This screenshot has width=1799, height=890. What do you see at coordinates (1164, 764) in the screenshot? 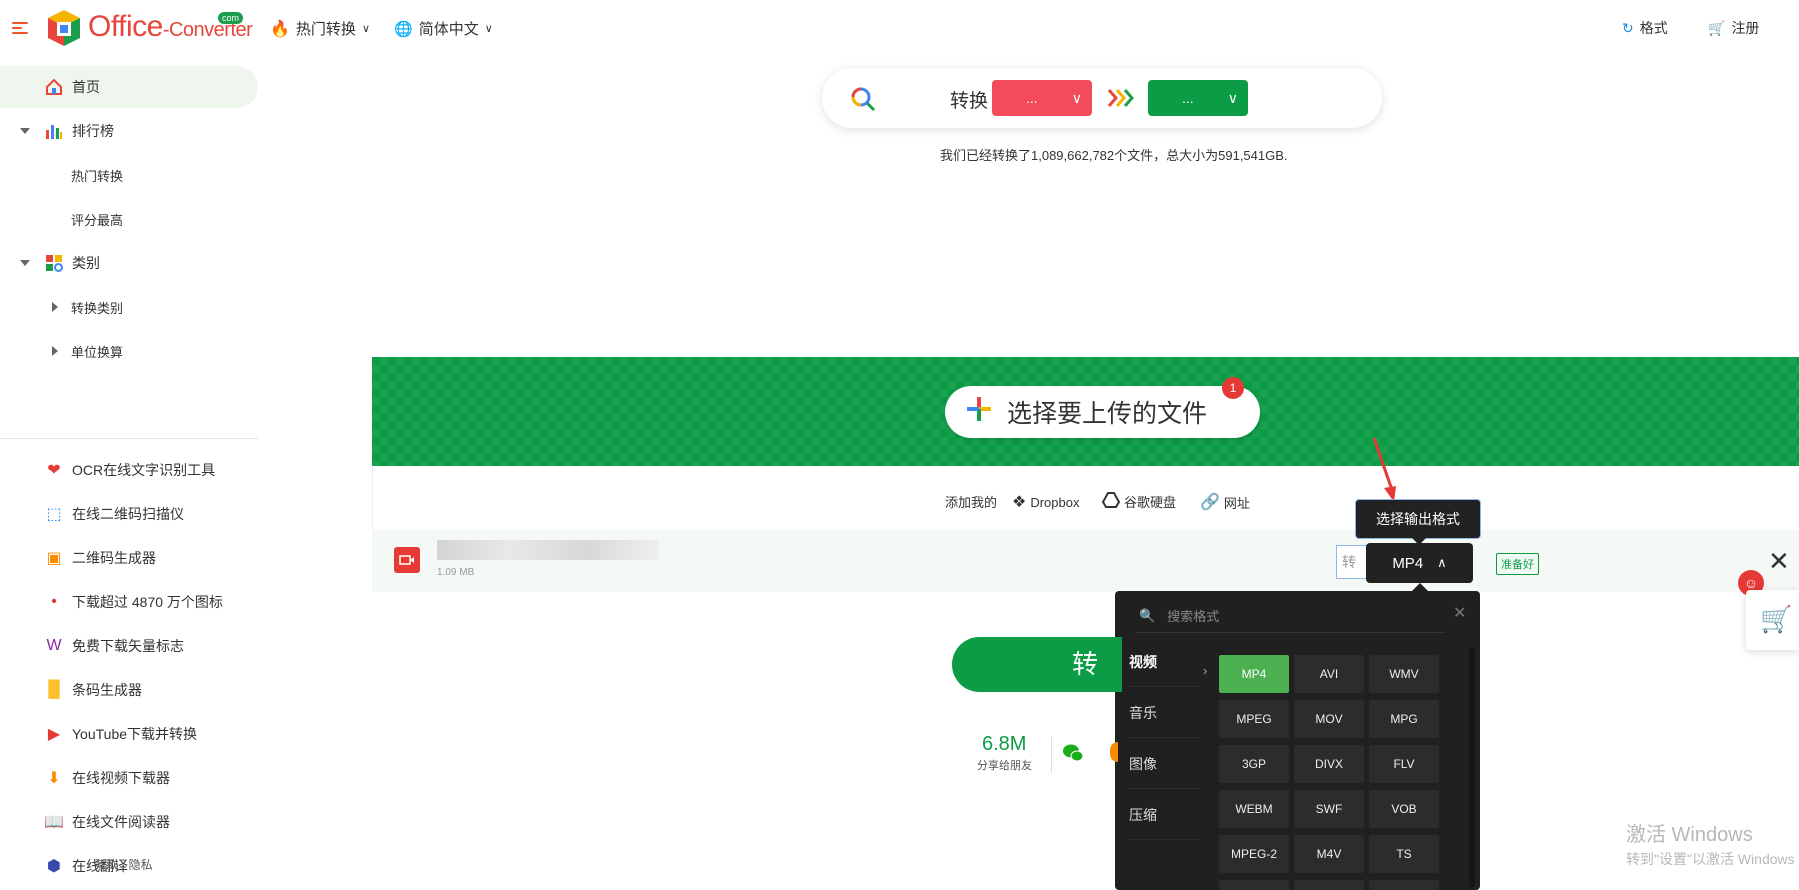
I see `format-category-tab: 图像` at bounding box center [1164, 764].